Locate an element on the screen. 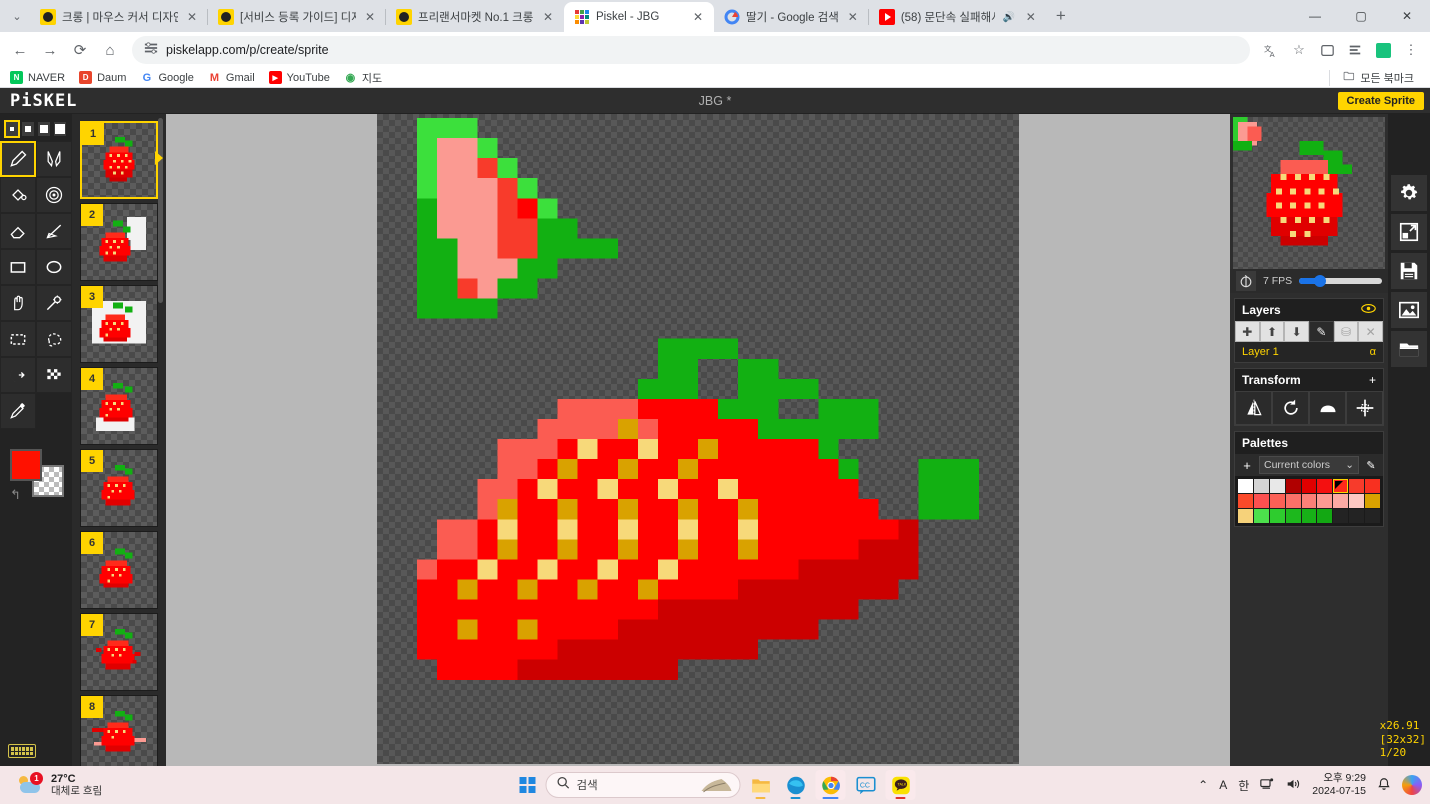 The height and width of the screenshot is (804, 1430). maximize-button: ▢ is located at coordinates (1361, 16).